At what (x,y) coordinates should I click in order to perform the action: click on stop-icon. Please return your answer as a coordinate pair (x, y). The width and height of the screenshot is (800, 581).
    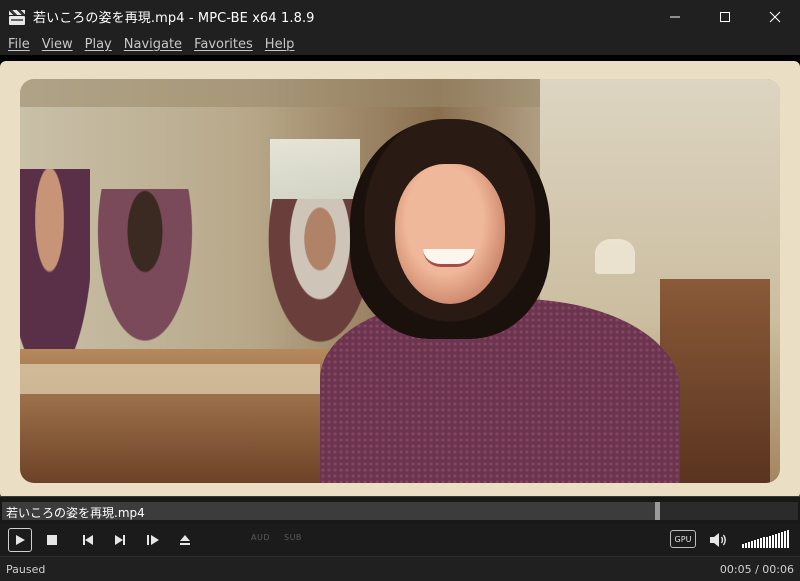
    Looking at the image, I should click on (52, 540).